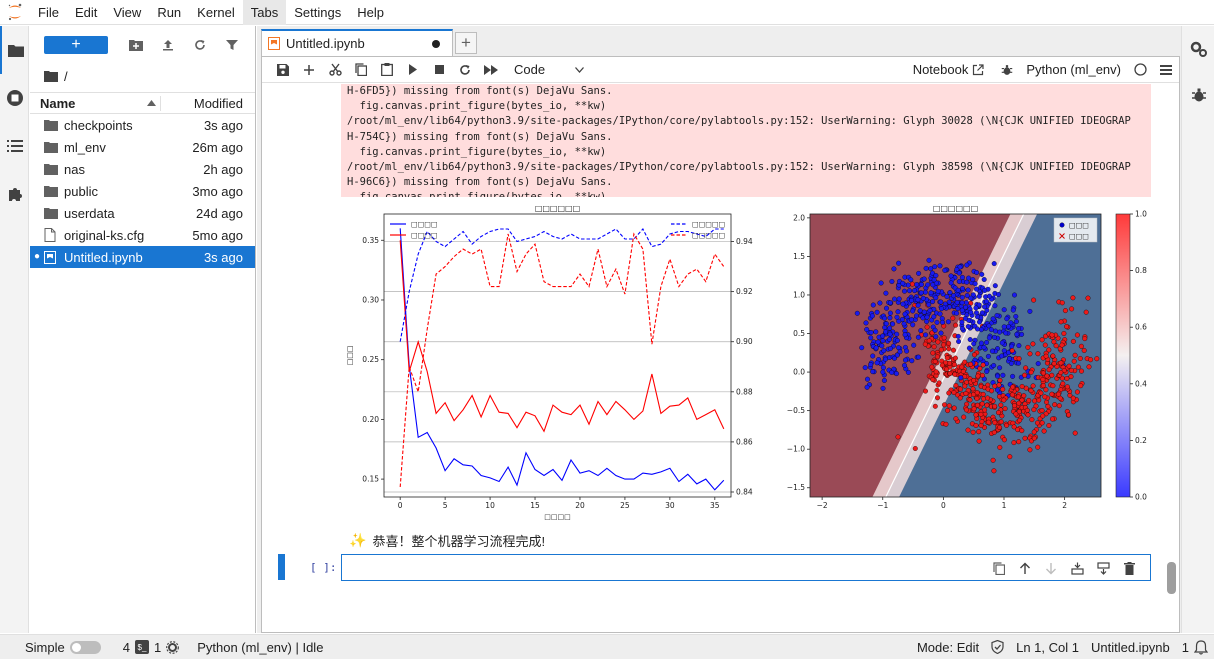 Image resolution: width=1214 pixels, height=659 pixels. What do you see at coordinates (283, 70) in the screenshot?
I see `save-button` at bounding box center [283, 70].